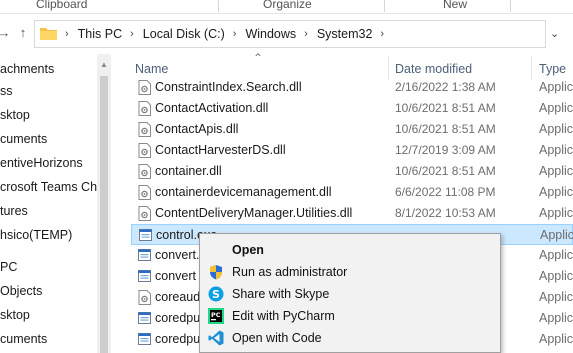  I want to click on file-name: containerdevicemanagement.dll, so click(243, 192).